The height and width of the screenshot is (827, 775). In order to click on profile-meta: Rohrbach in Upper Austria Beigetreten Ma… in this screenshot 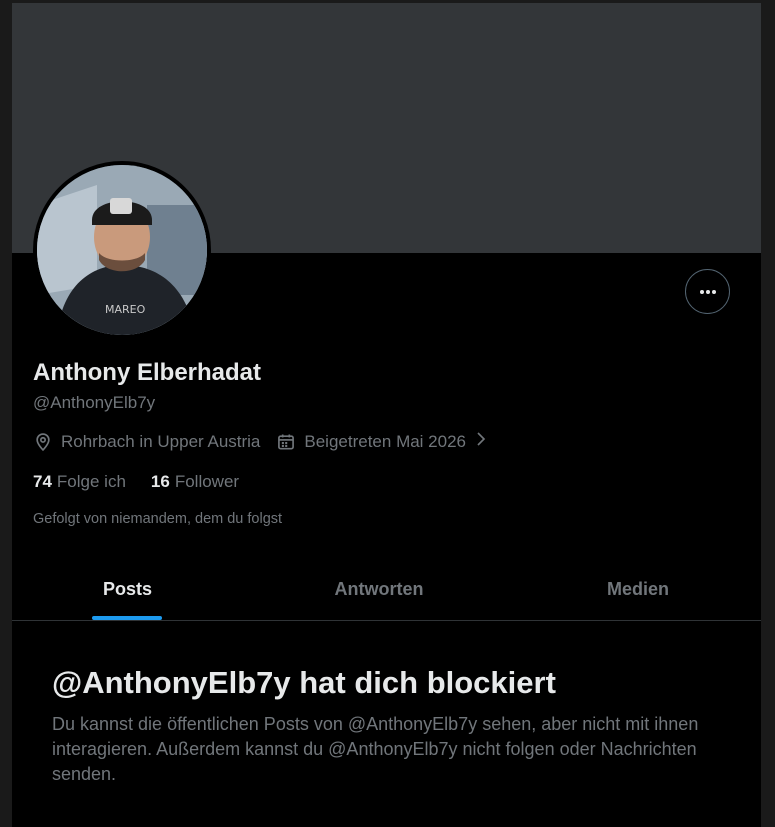, I will do `click(261, 441)`.